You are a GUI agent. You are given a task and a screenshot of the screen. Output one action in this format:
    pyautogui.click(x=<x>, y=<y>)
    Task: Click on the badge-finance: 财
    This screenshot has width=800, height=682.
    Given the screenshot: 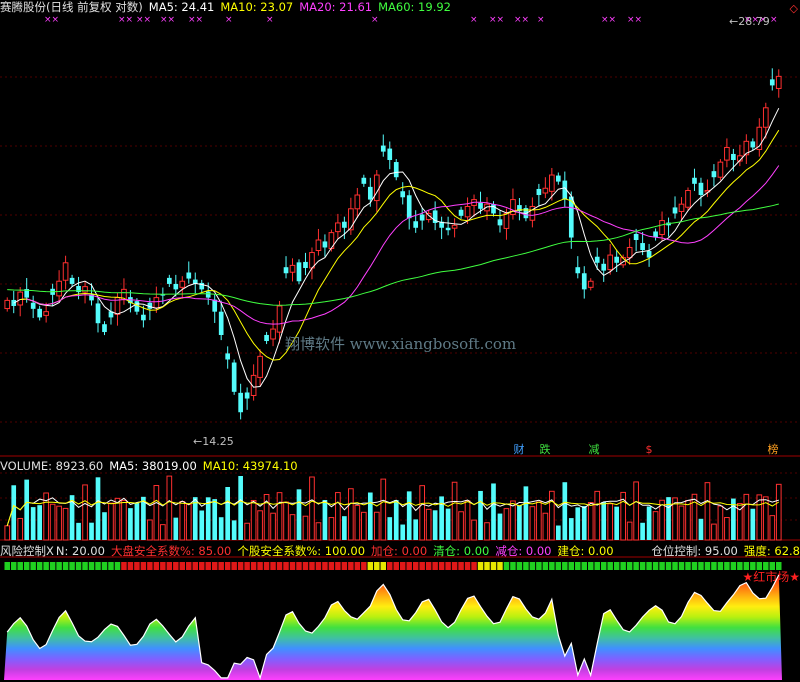 What is the action you would take?
    pyautogui.click(x=519, y=449)
    